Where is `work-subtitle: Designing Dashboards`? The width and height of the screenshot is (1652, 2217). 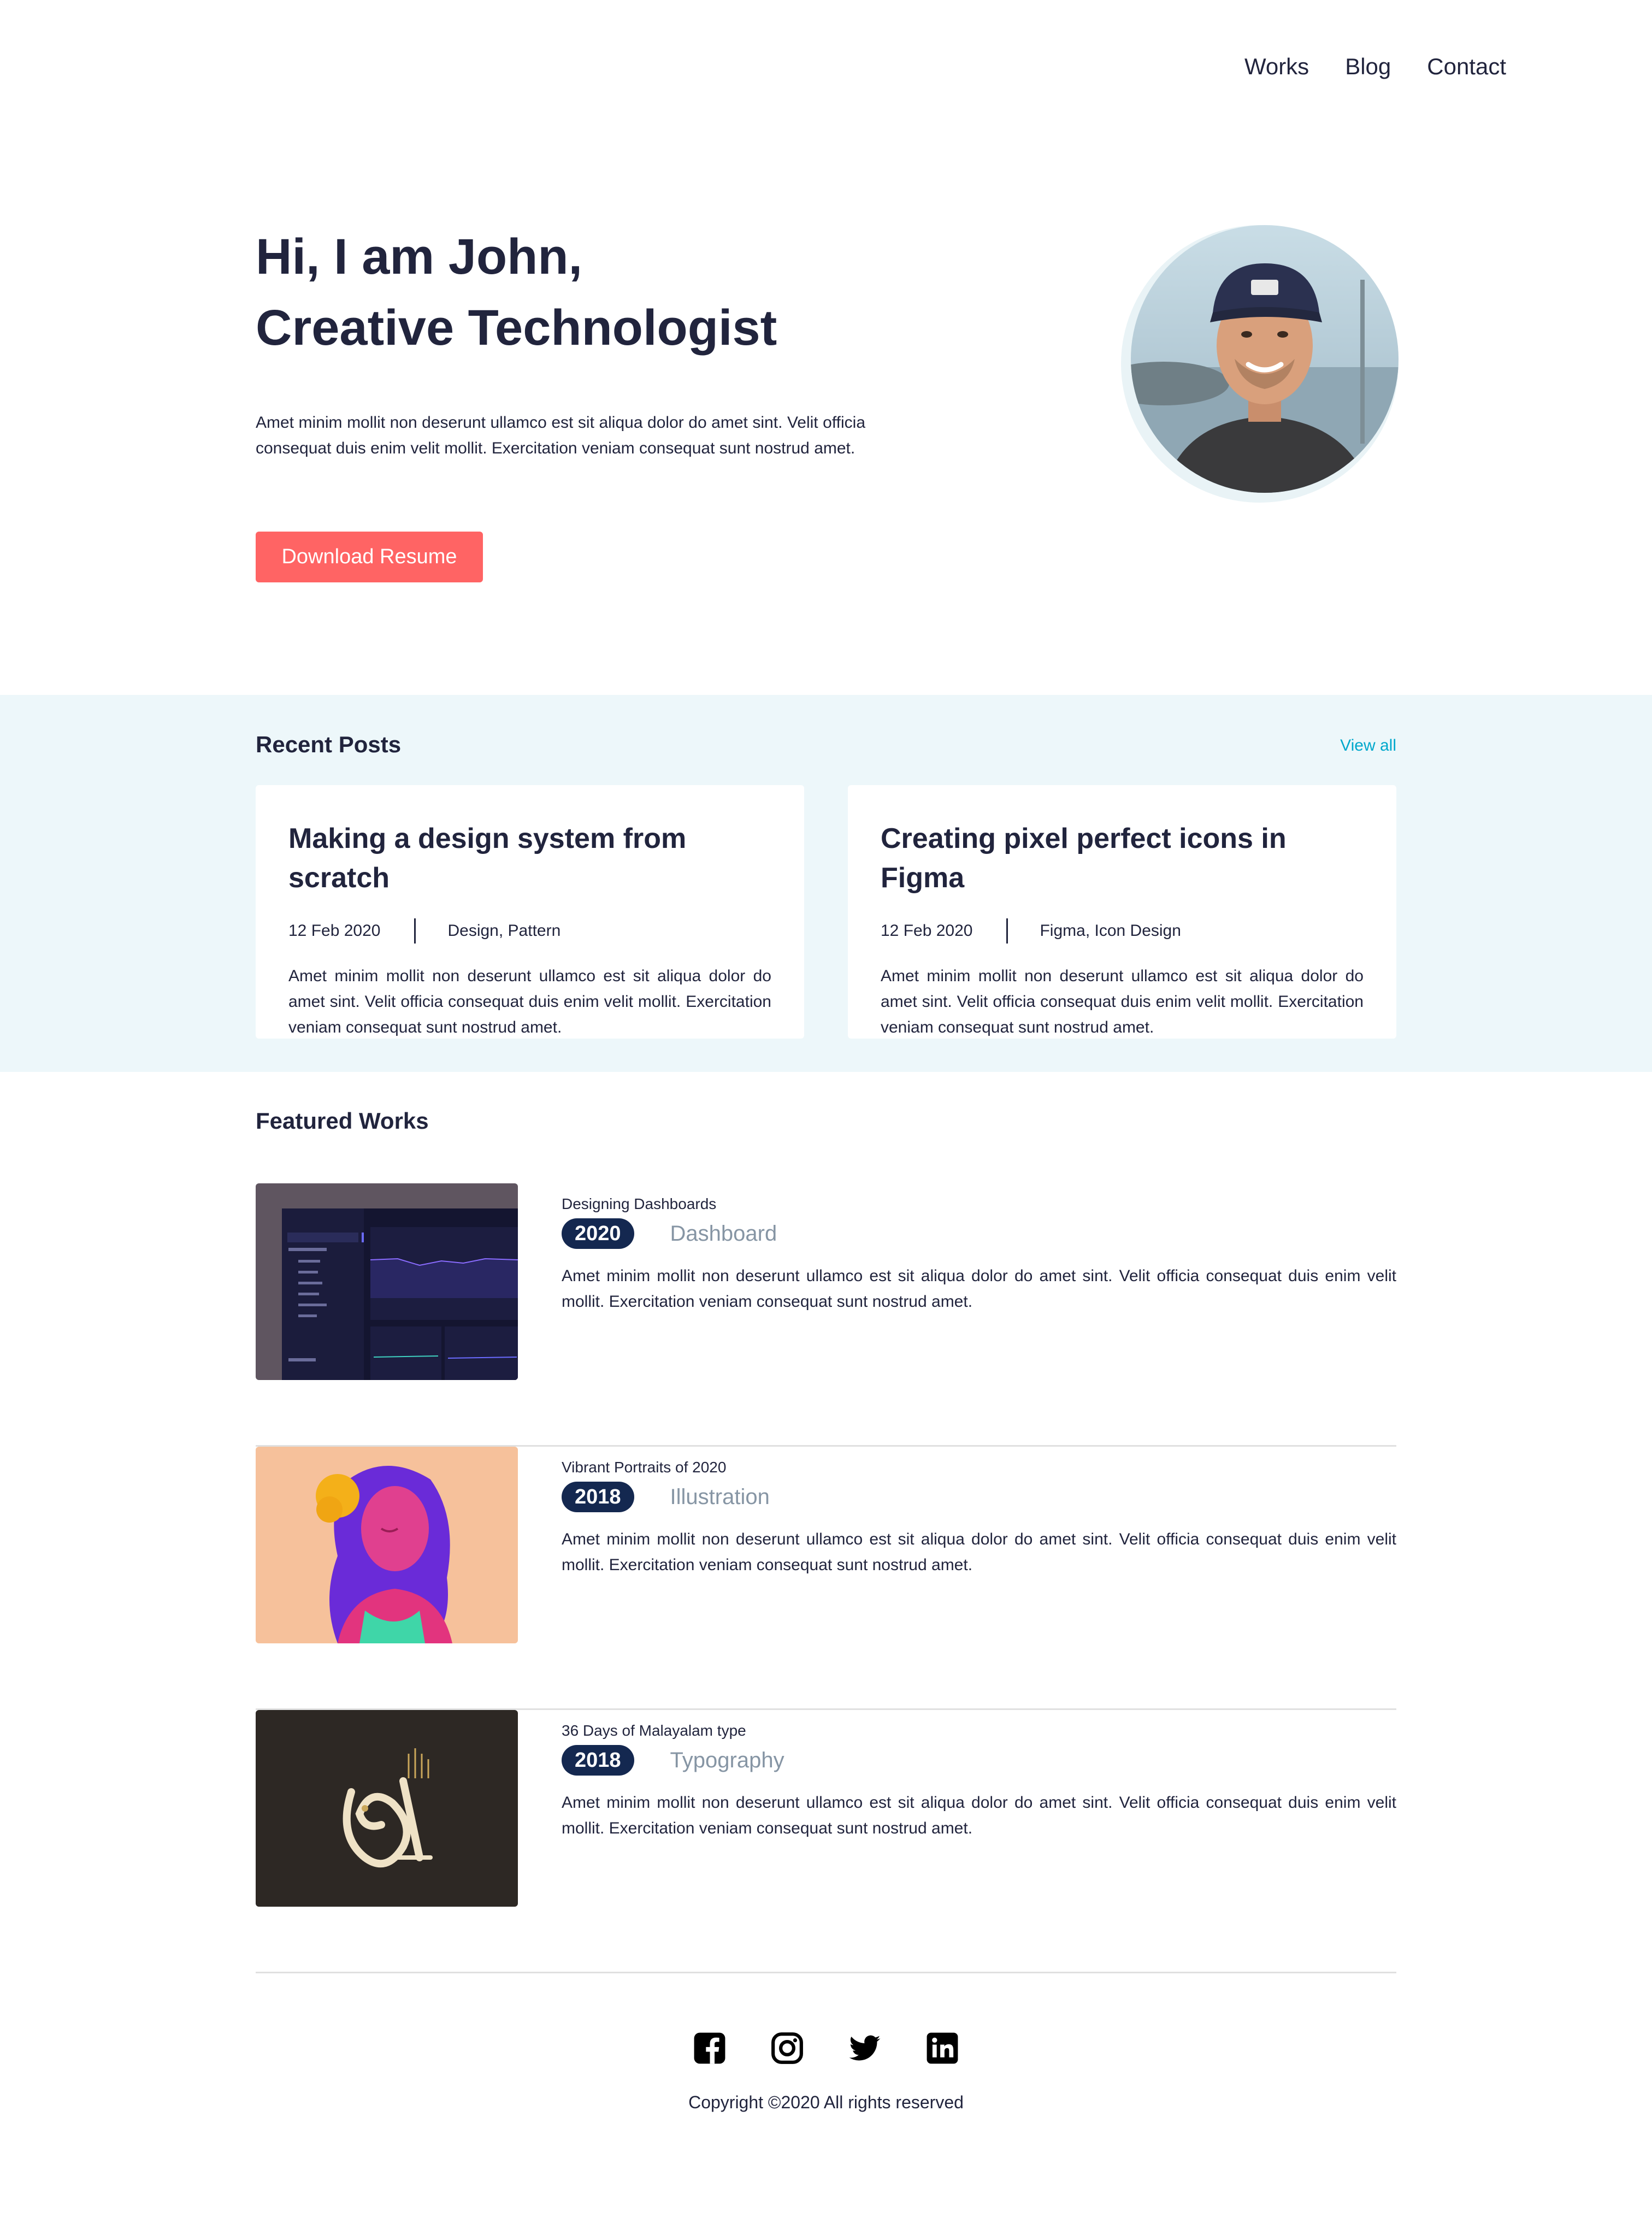 work-subtitle: Designing Dashboards is located at coordinates (639, 1203).